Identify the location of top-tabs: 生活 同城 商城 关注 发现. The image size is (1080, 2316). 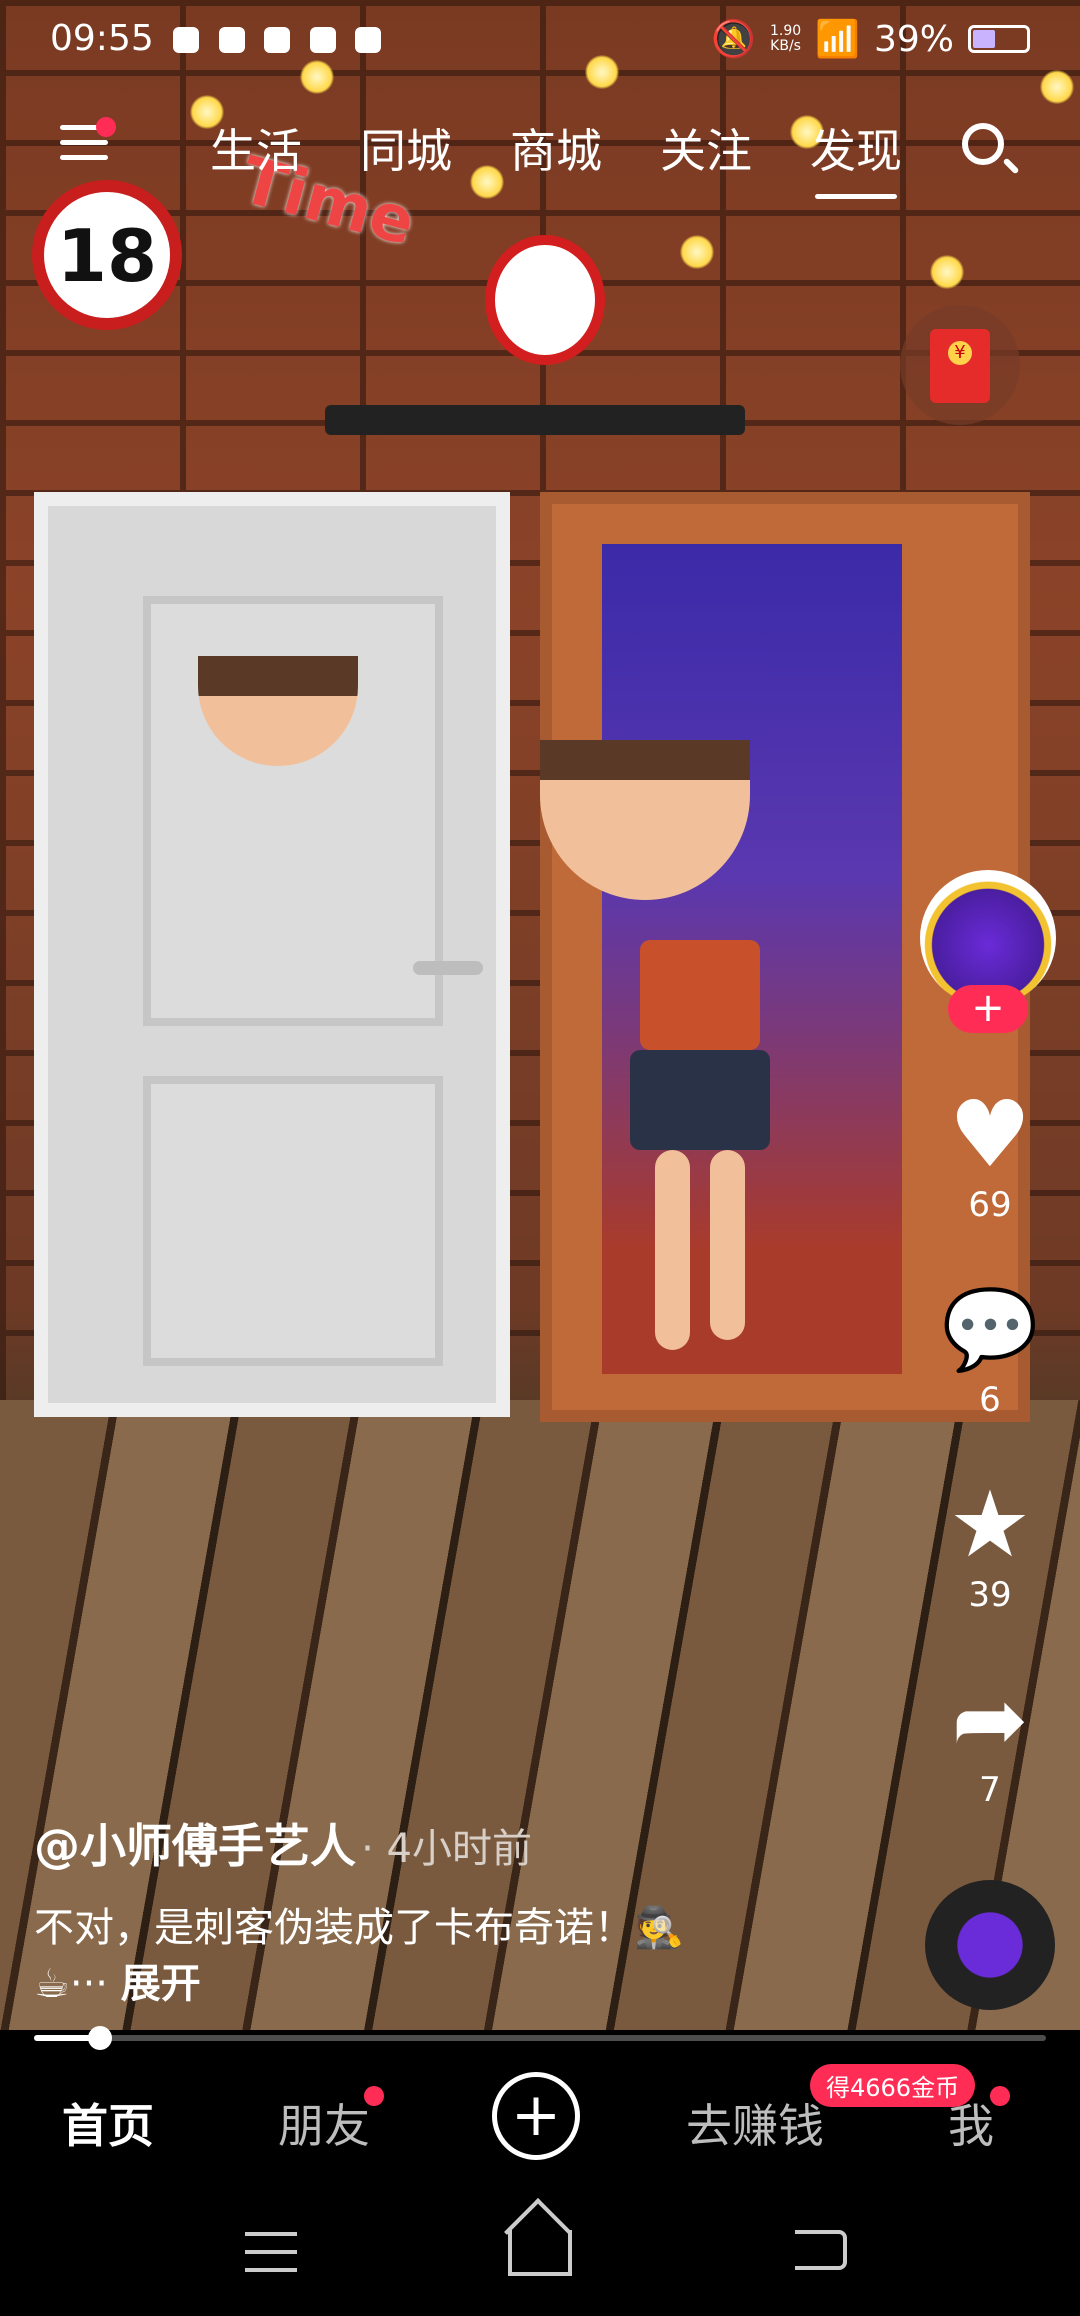
(556, 157).